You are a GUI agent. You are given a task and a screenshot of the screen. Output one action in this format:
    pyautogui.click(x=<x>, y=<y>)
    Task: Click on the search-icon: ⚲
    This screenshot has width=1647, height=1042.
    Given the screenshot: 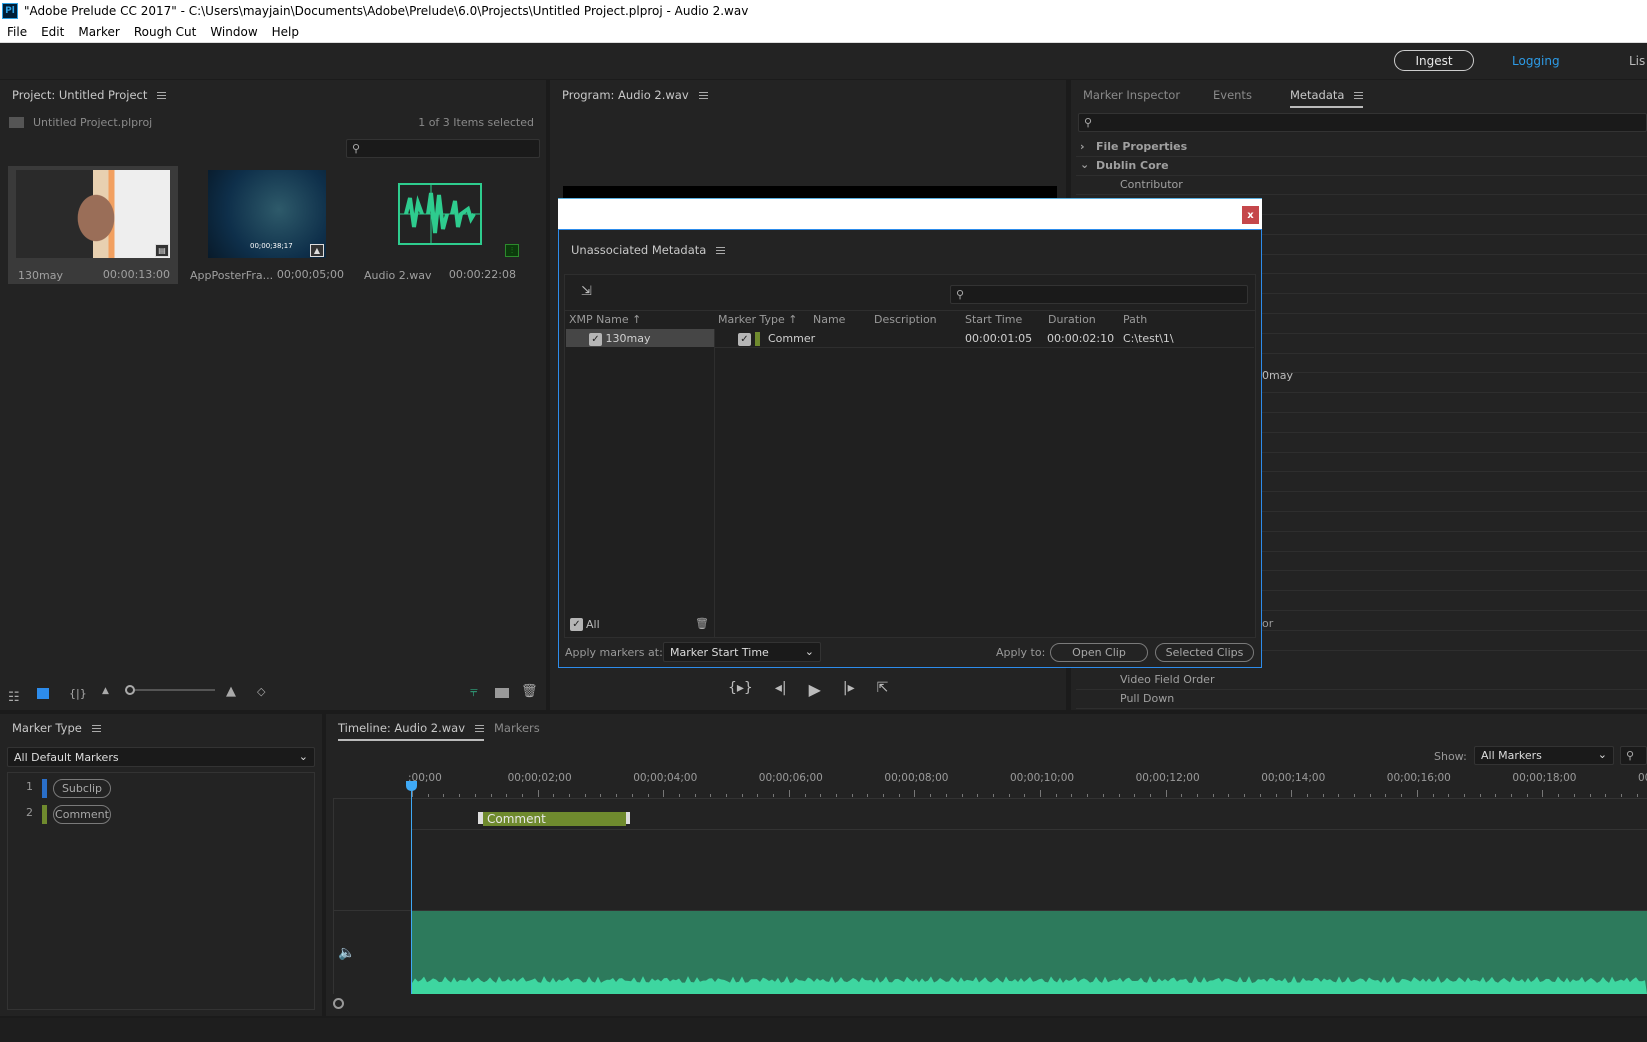 What is the action you would take?
    pyautogui.click(x=1088, y=122)
    